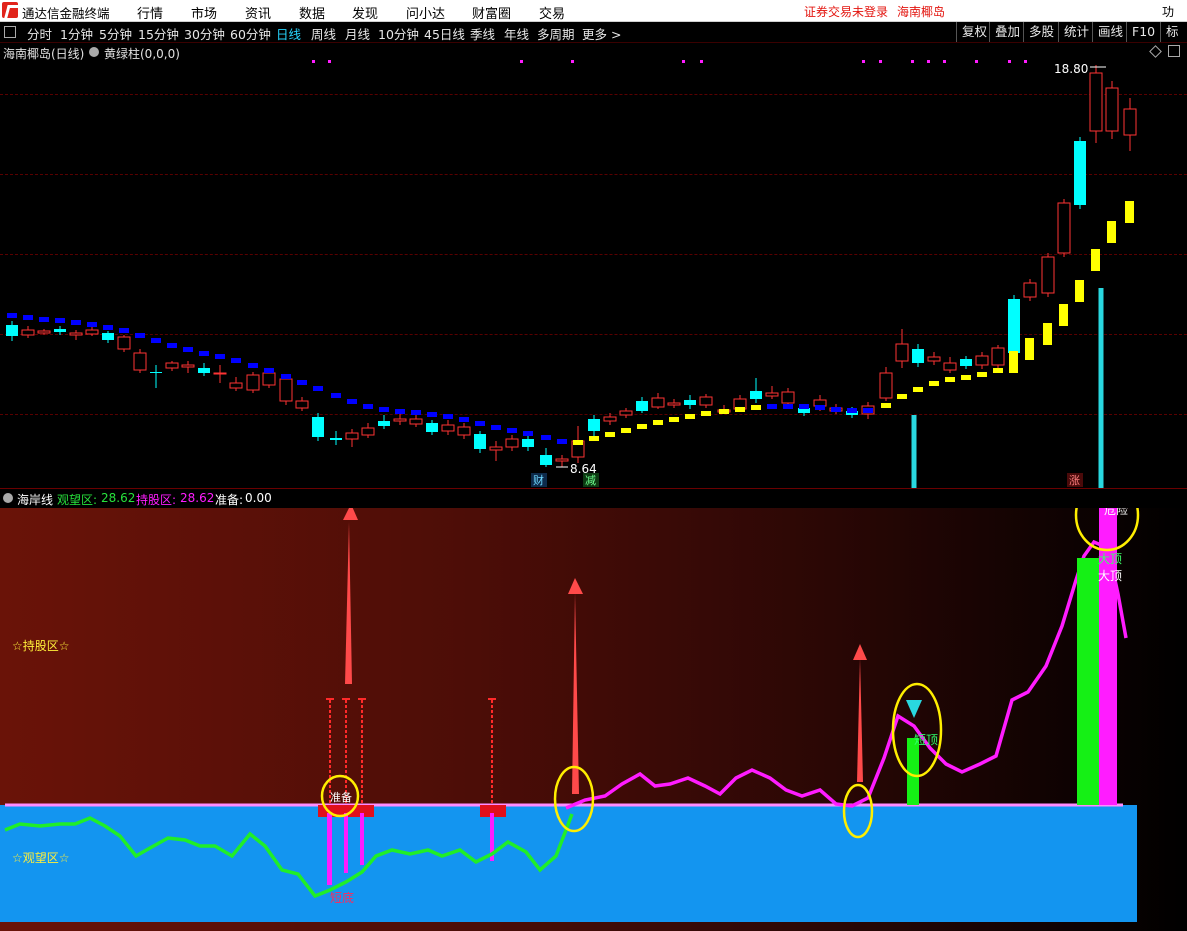  I want to click on period-yearly: 年线, so click(516, 33).